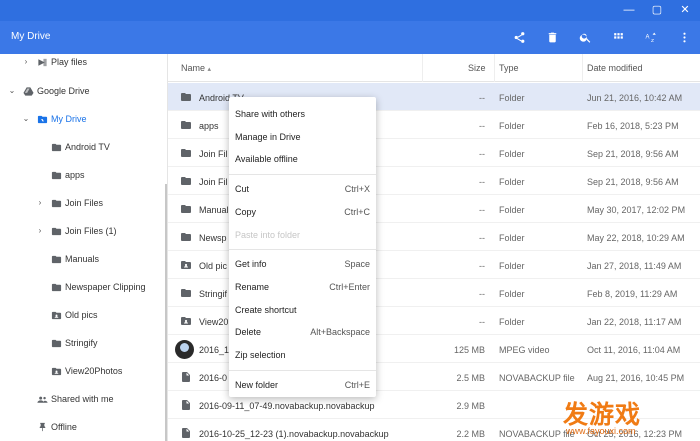  I want to click on sidebar-item-label: Join Files, so click(84, 203).